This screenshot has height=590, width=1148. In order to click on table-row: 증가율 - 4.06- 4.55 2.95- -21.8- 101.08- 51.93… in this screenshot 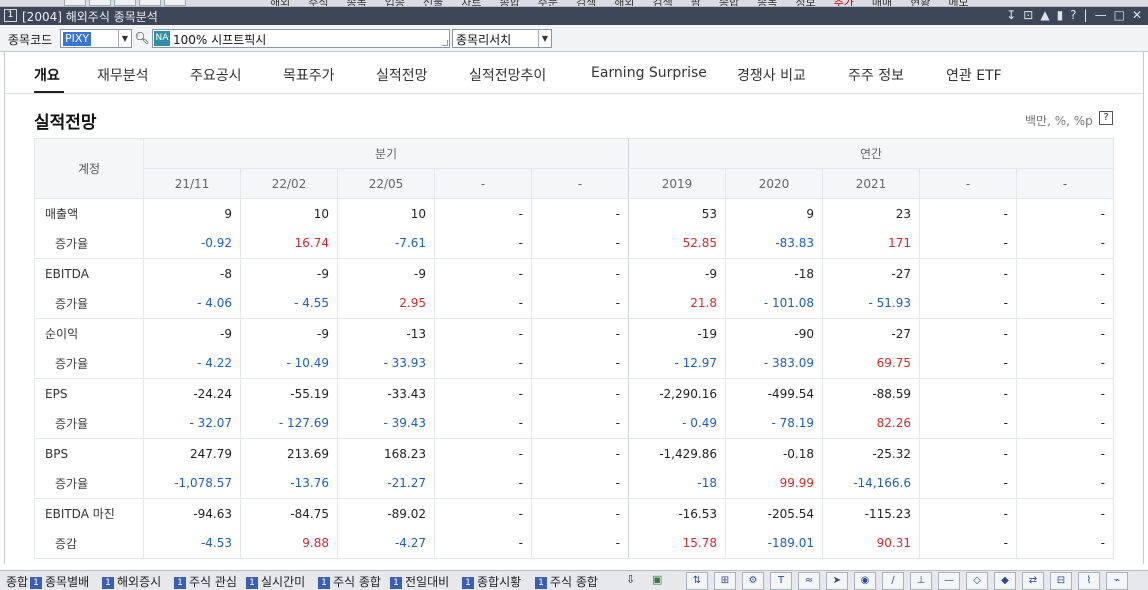, I will do `click(574, 303)`.